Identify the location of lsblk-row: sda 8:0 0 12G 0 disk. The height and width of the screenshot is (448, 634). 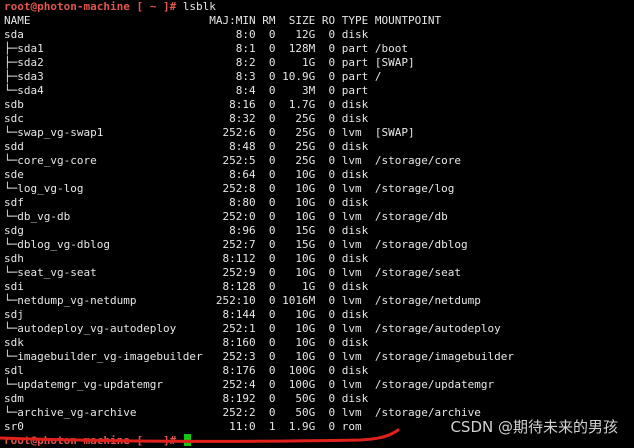
(189, 34).